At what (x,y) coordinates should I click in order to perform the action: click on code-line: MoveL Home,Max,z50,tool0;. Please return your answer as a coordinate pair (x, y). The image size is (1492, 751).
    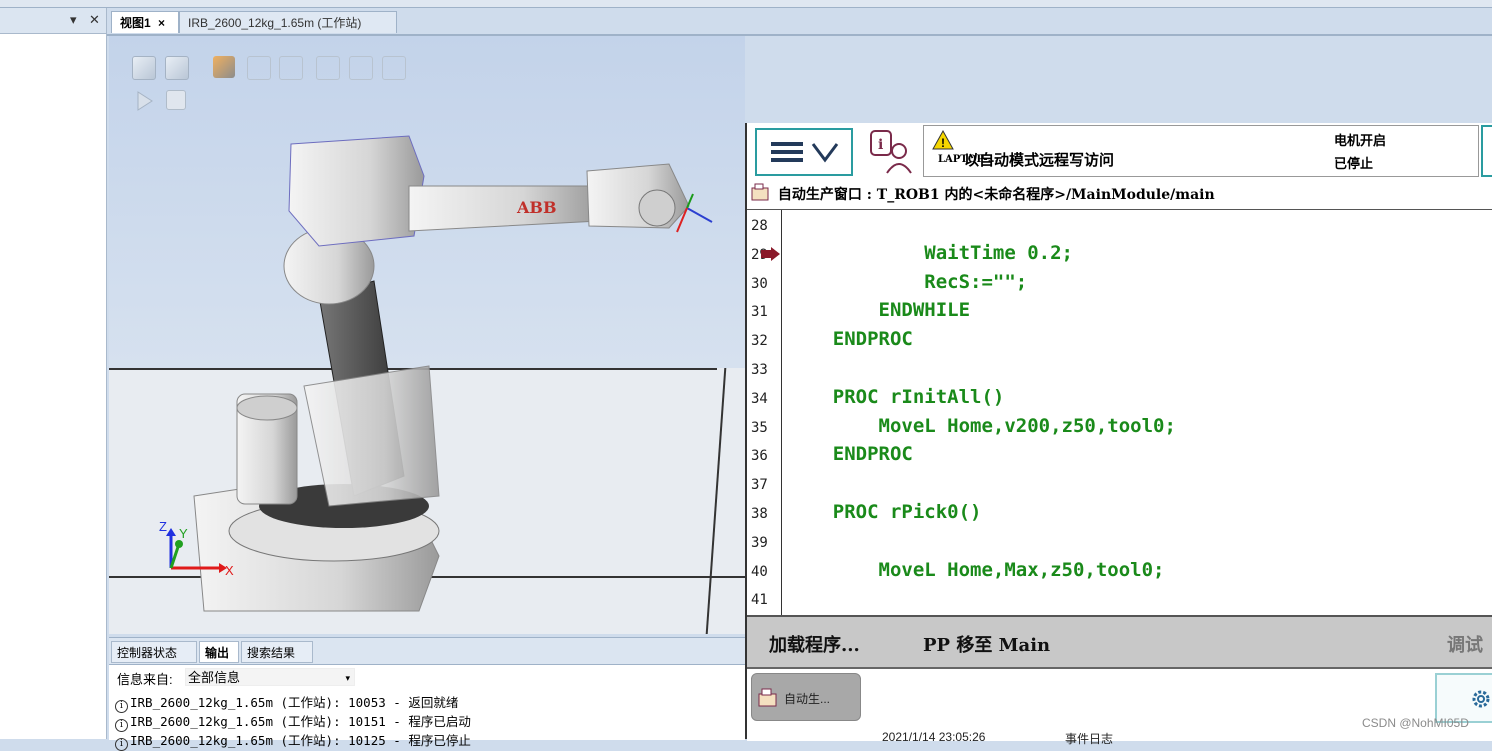
    Looking at the image, I should click on (976, 570).